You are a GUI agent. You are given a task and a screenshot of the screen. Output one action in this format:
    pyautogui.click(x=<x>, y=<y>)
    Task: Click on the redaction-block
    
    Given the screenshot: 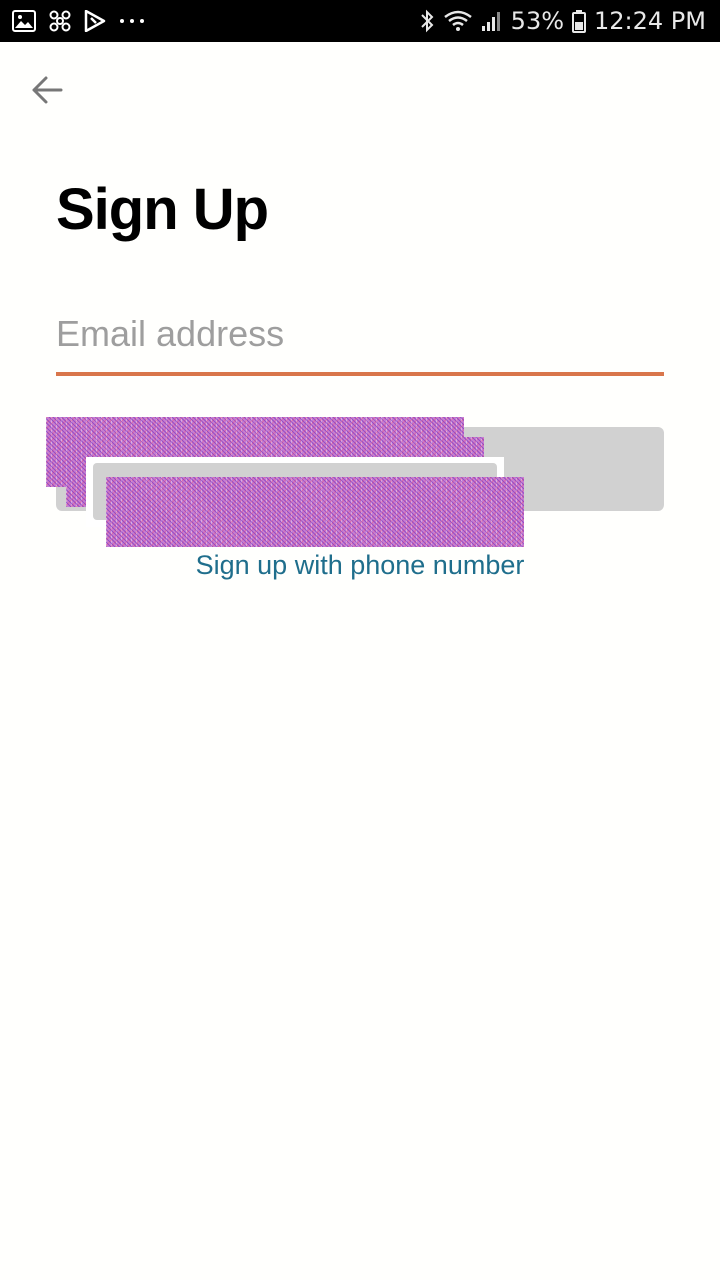 What is the action you would take?
    pyautogui.click(x=315, y=512)
    